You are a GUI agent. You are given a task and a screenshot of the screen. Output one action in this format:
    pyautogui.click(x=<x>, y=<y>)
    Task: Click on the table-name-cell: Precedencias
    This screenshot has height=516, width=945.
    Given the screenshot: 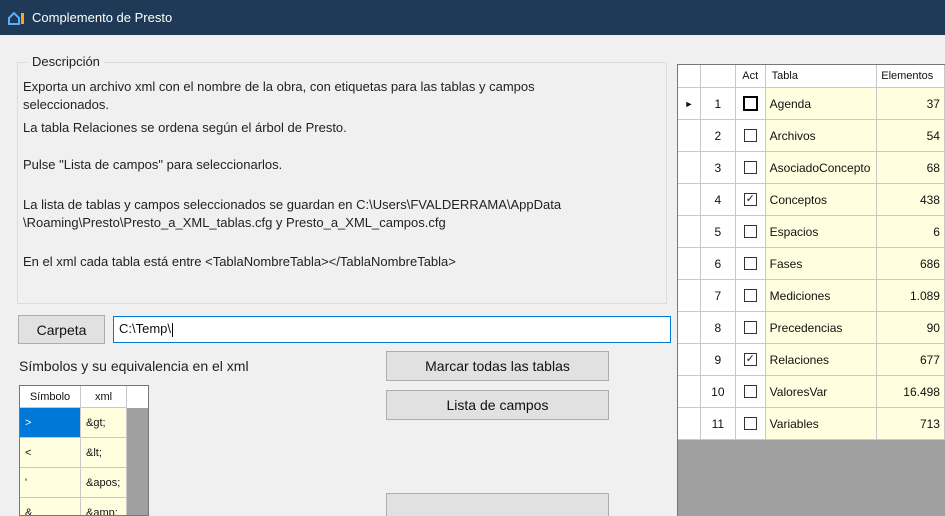 What is the action you would take?
    pyautogui.click(x=821, y=328)
    